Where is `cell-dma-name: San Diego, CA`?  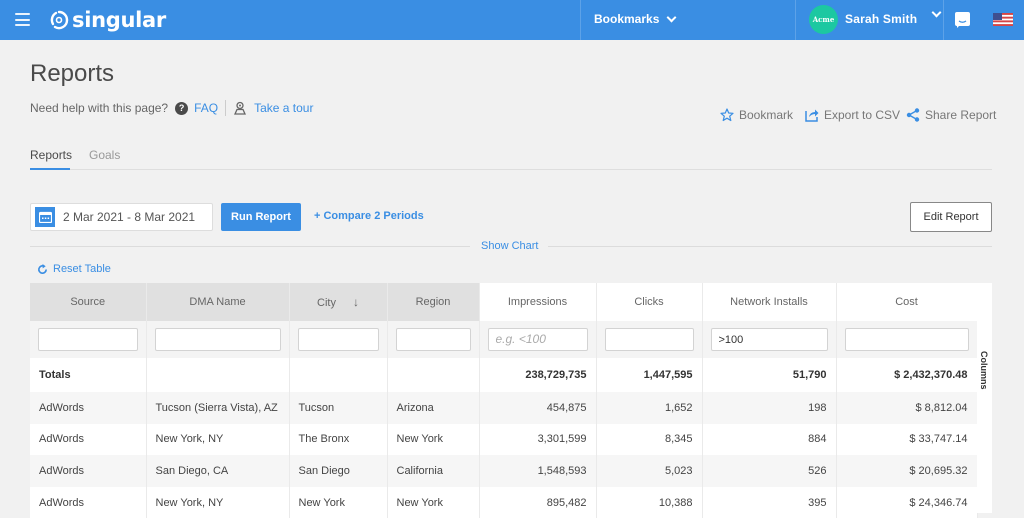
cell-dma-name: San Diego, CA is located at coordinates (218, 471).